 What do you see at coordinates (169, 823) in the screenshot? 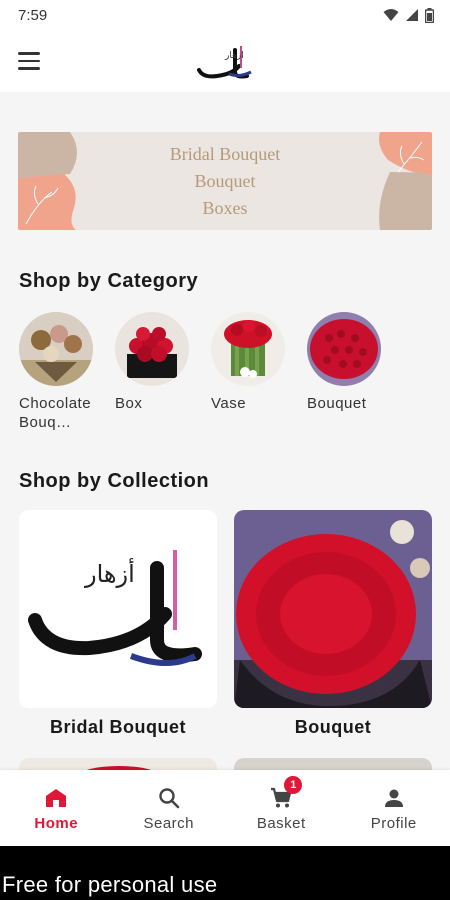
I see `nav-label: Search` at bounding box center [169, 823].